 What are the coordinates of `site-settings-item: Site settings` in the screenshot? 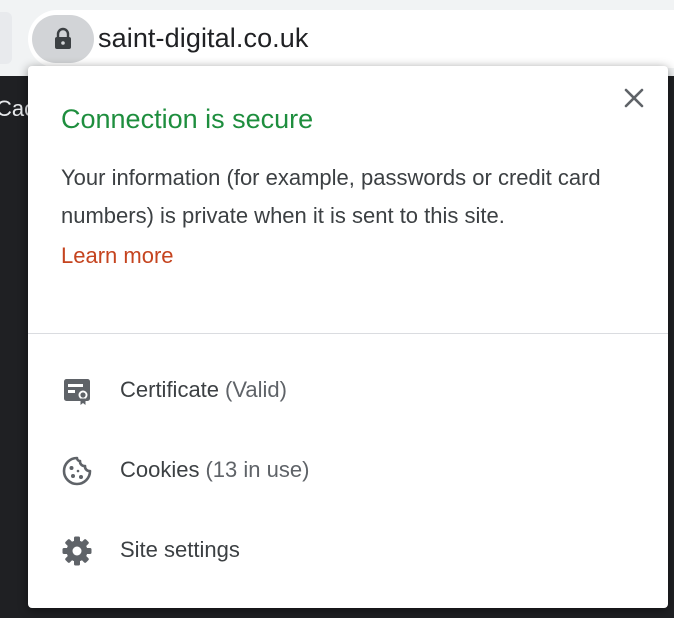 It's located at (348, 551).